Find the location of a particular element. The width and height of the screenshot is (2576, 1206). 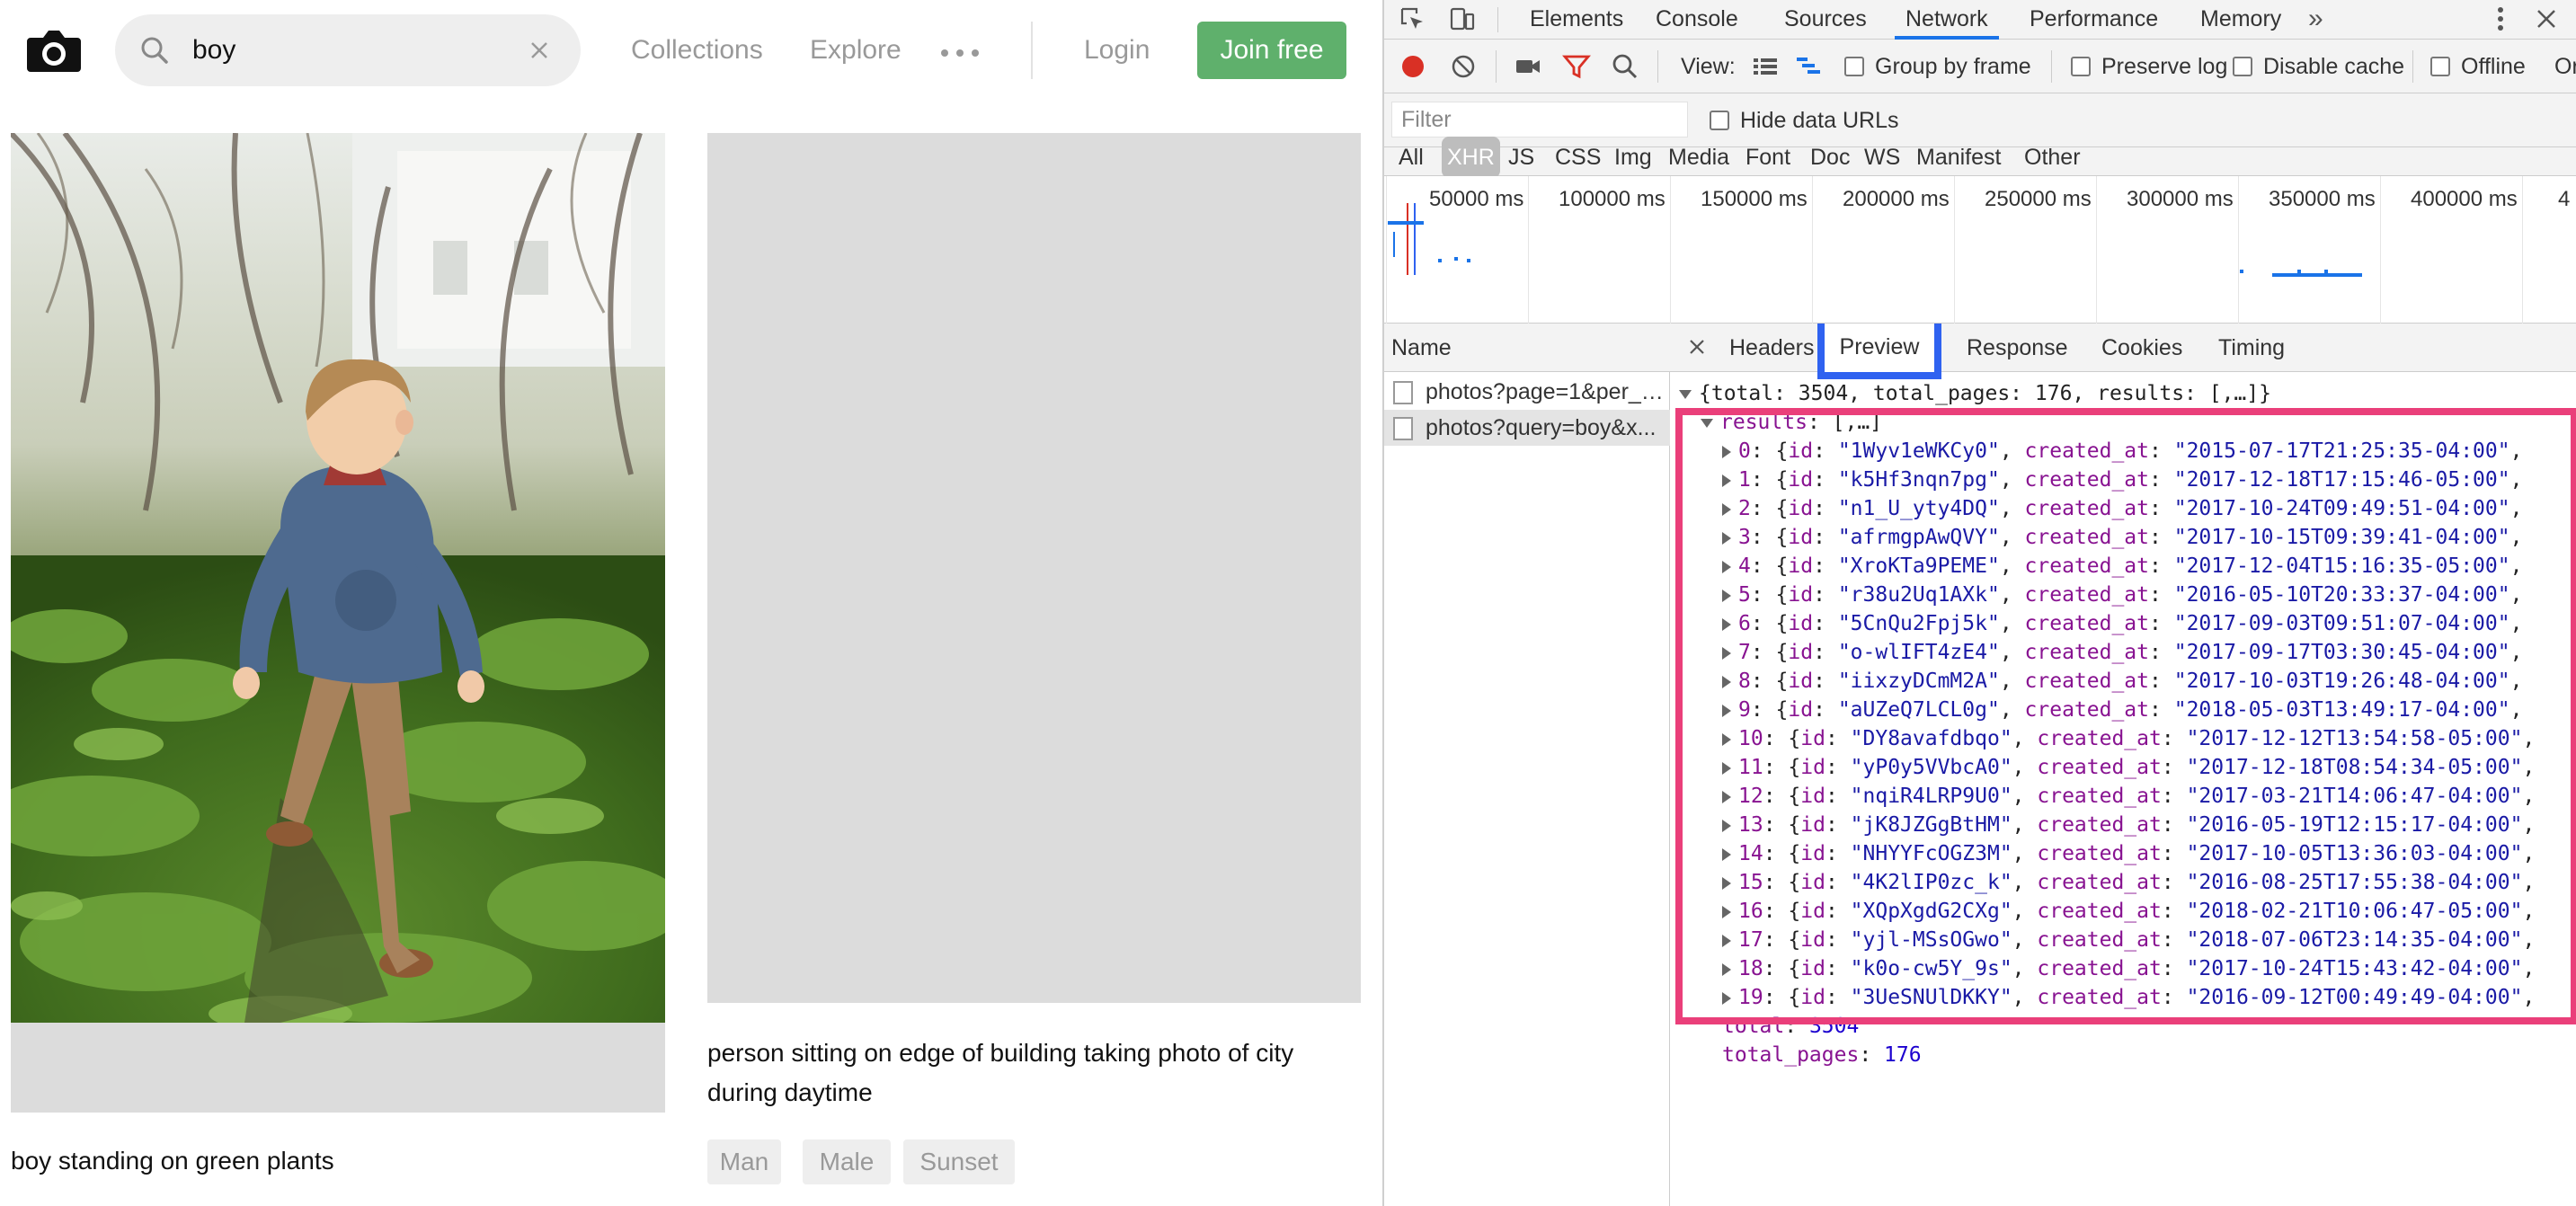

json-results-line: results: [,…] is located at coordinates (1791, 422).